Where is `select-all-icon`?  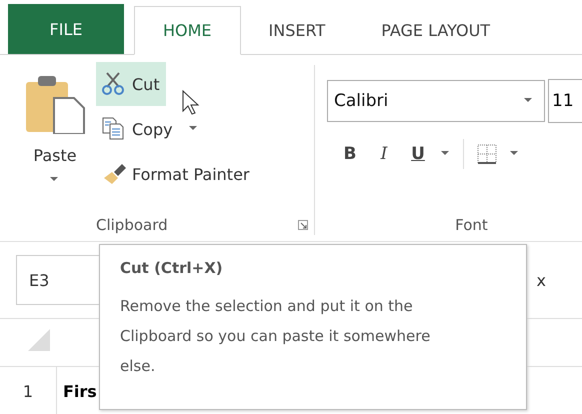 select-all-icon is located at coordinates (39, 340).